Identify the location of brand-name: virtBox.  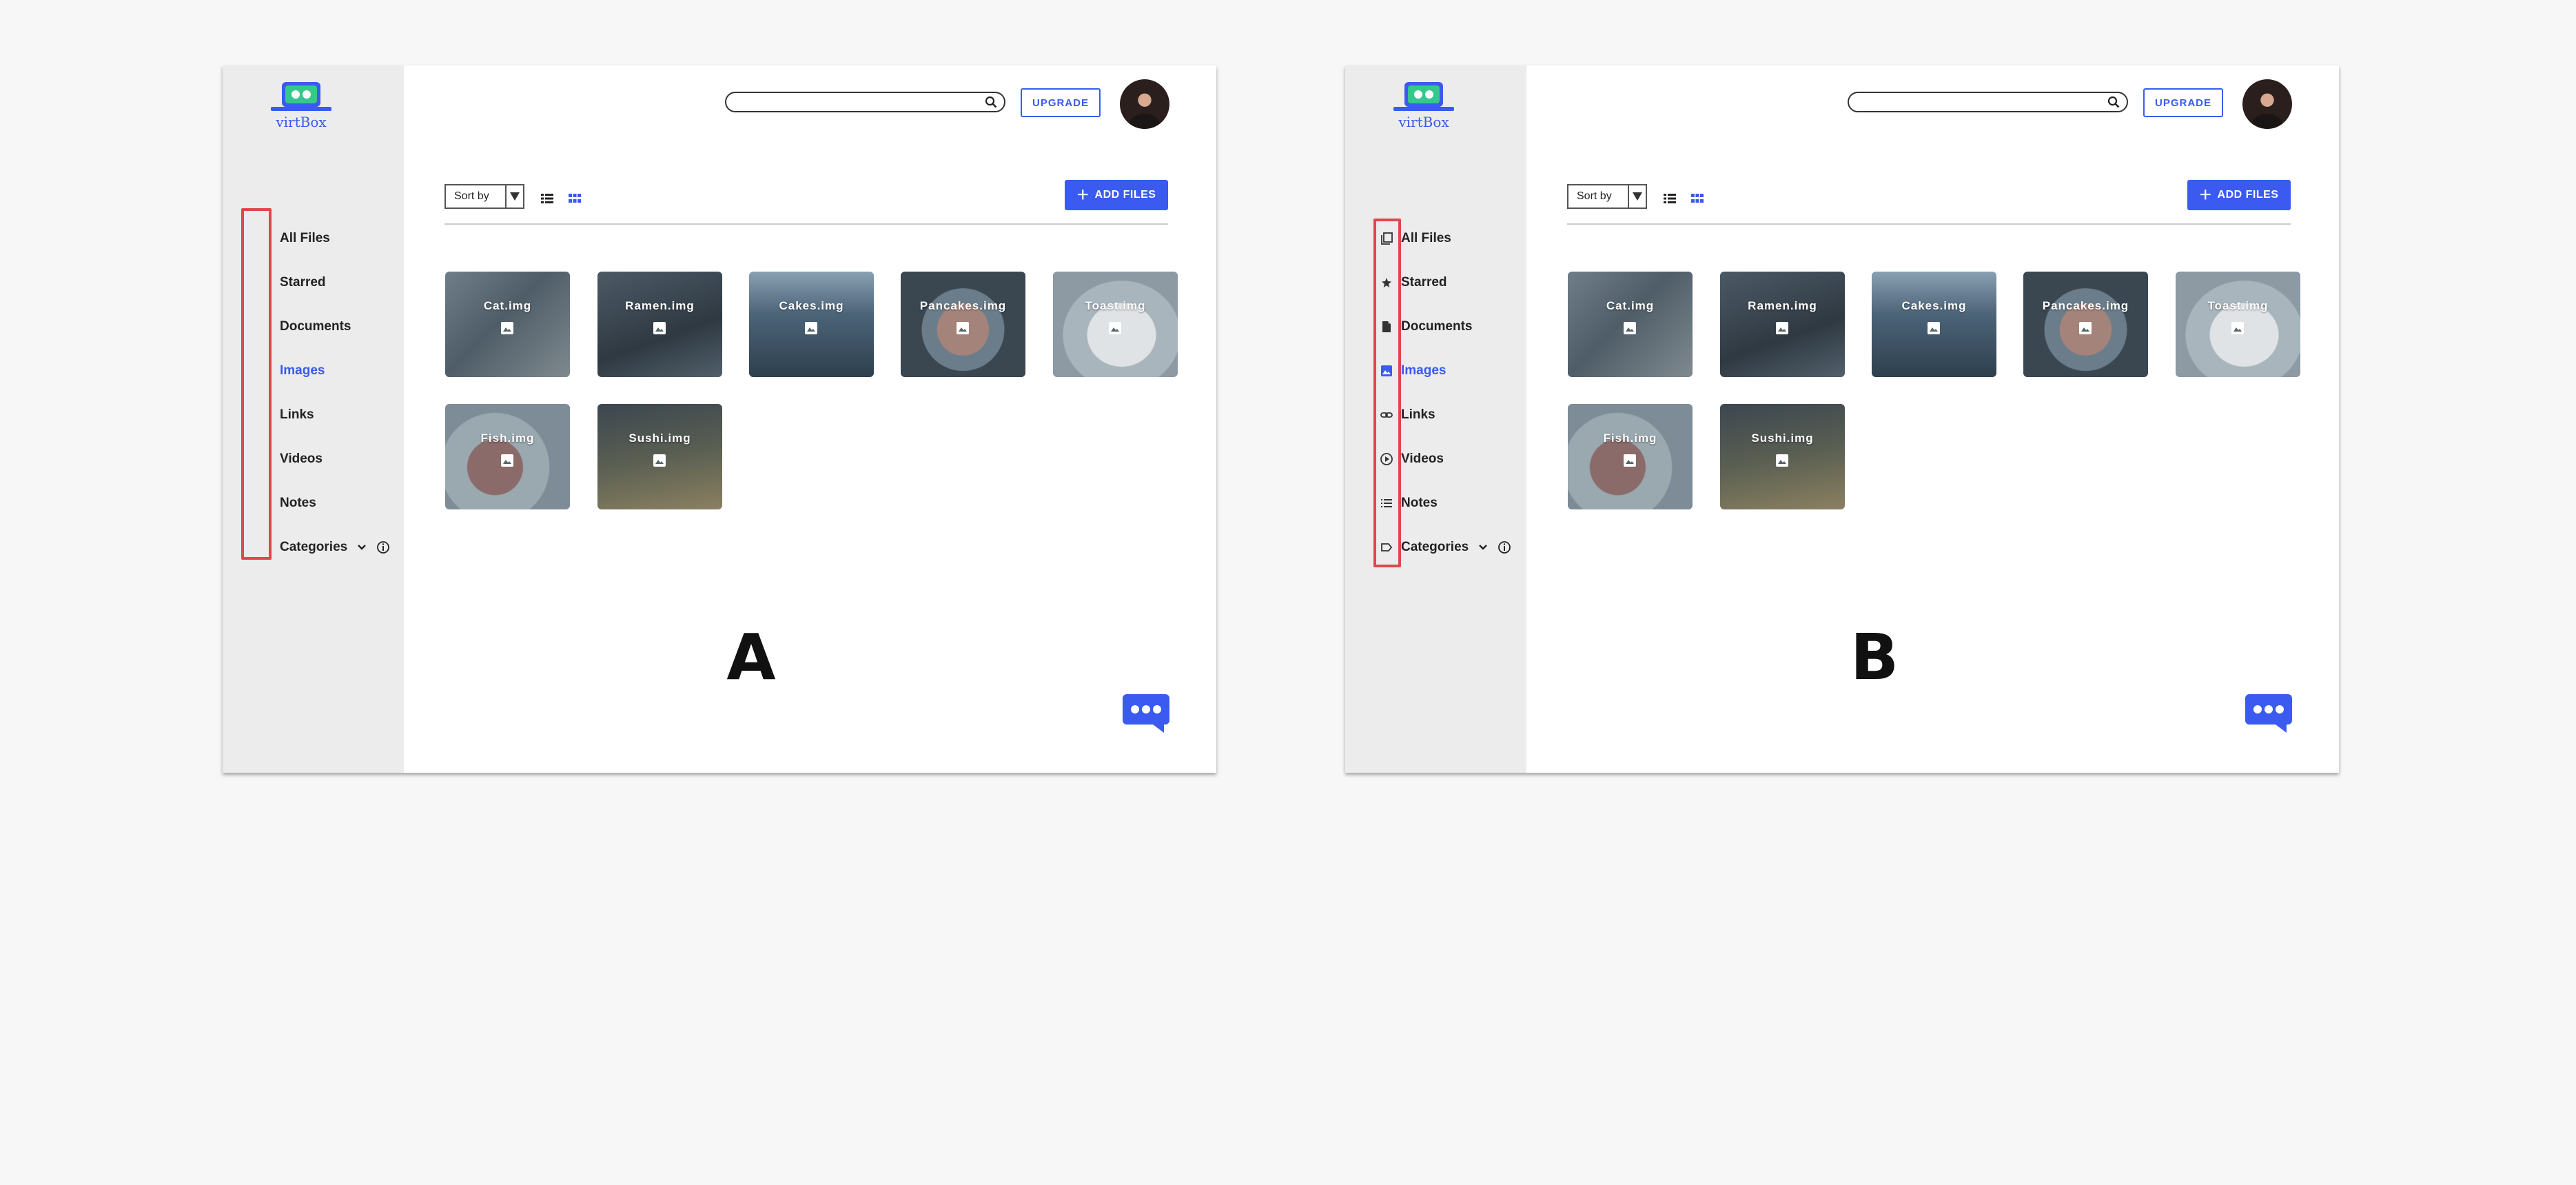
(301, 122).